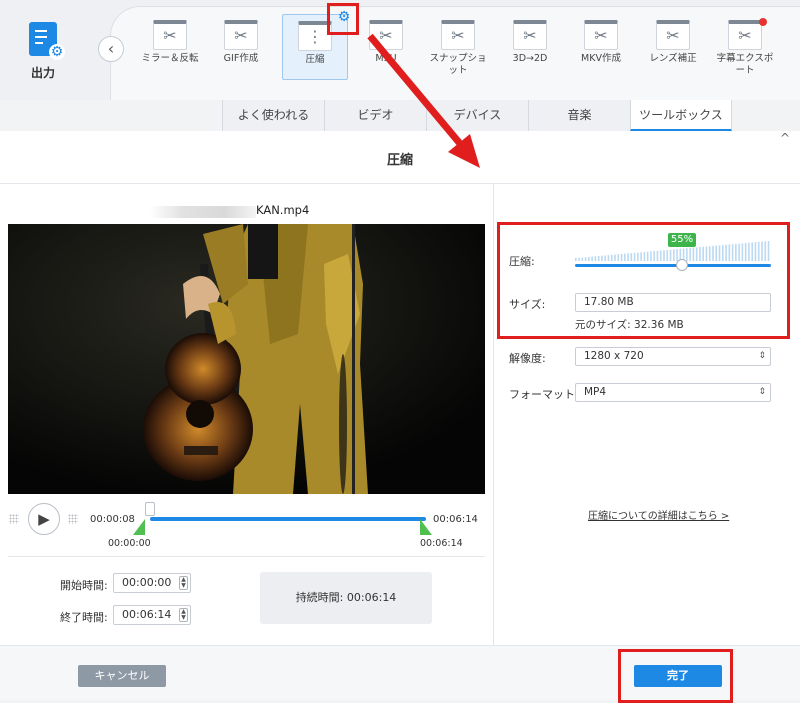 Image resolution: width=800 pixels, height=703 pixels. What do you see at coordinates (579, 115) in the screenshot?
I see `tab-music: 音楽` at bounding box center [579, 115].